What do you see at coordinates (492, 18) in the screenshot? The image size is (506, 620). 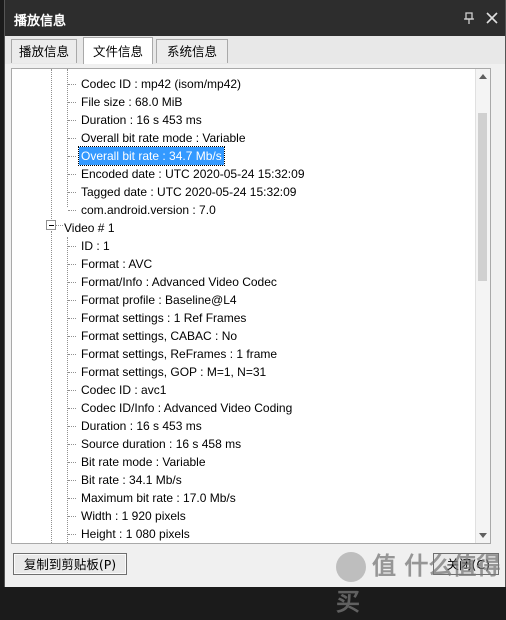 I see `close-icon` at bounding box center [492, 18].